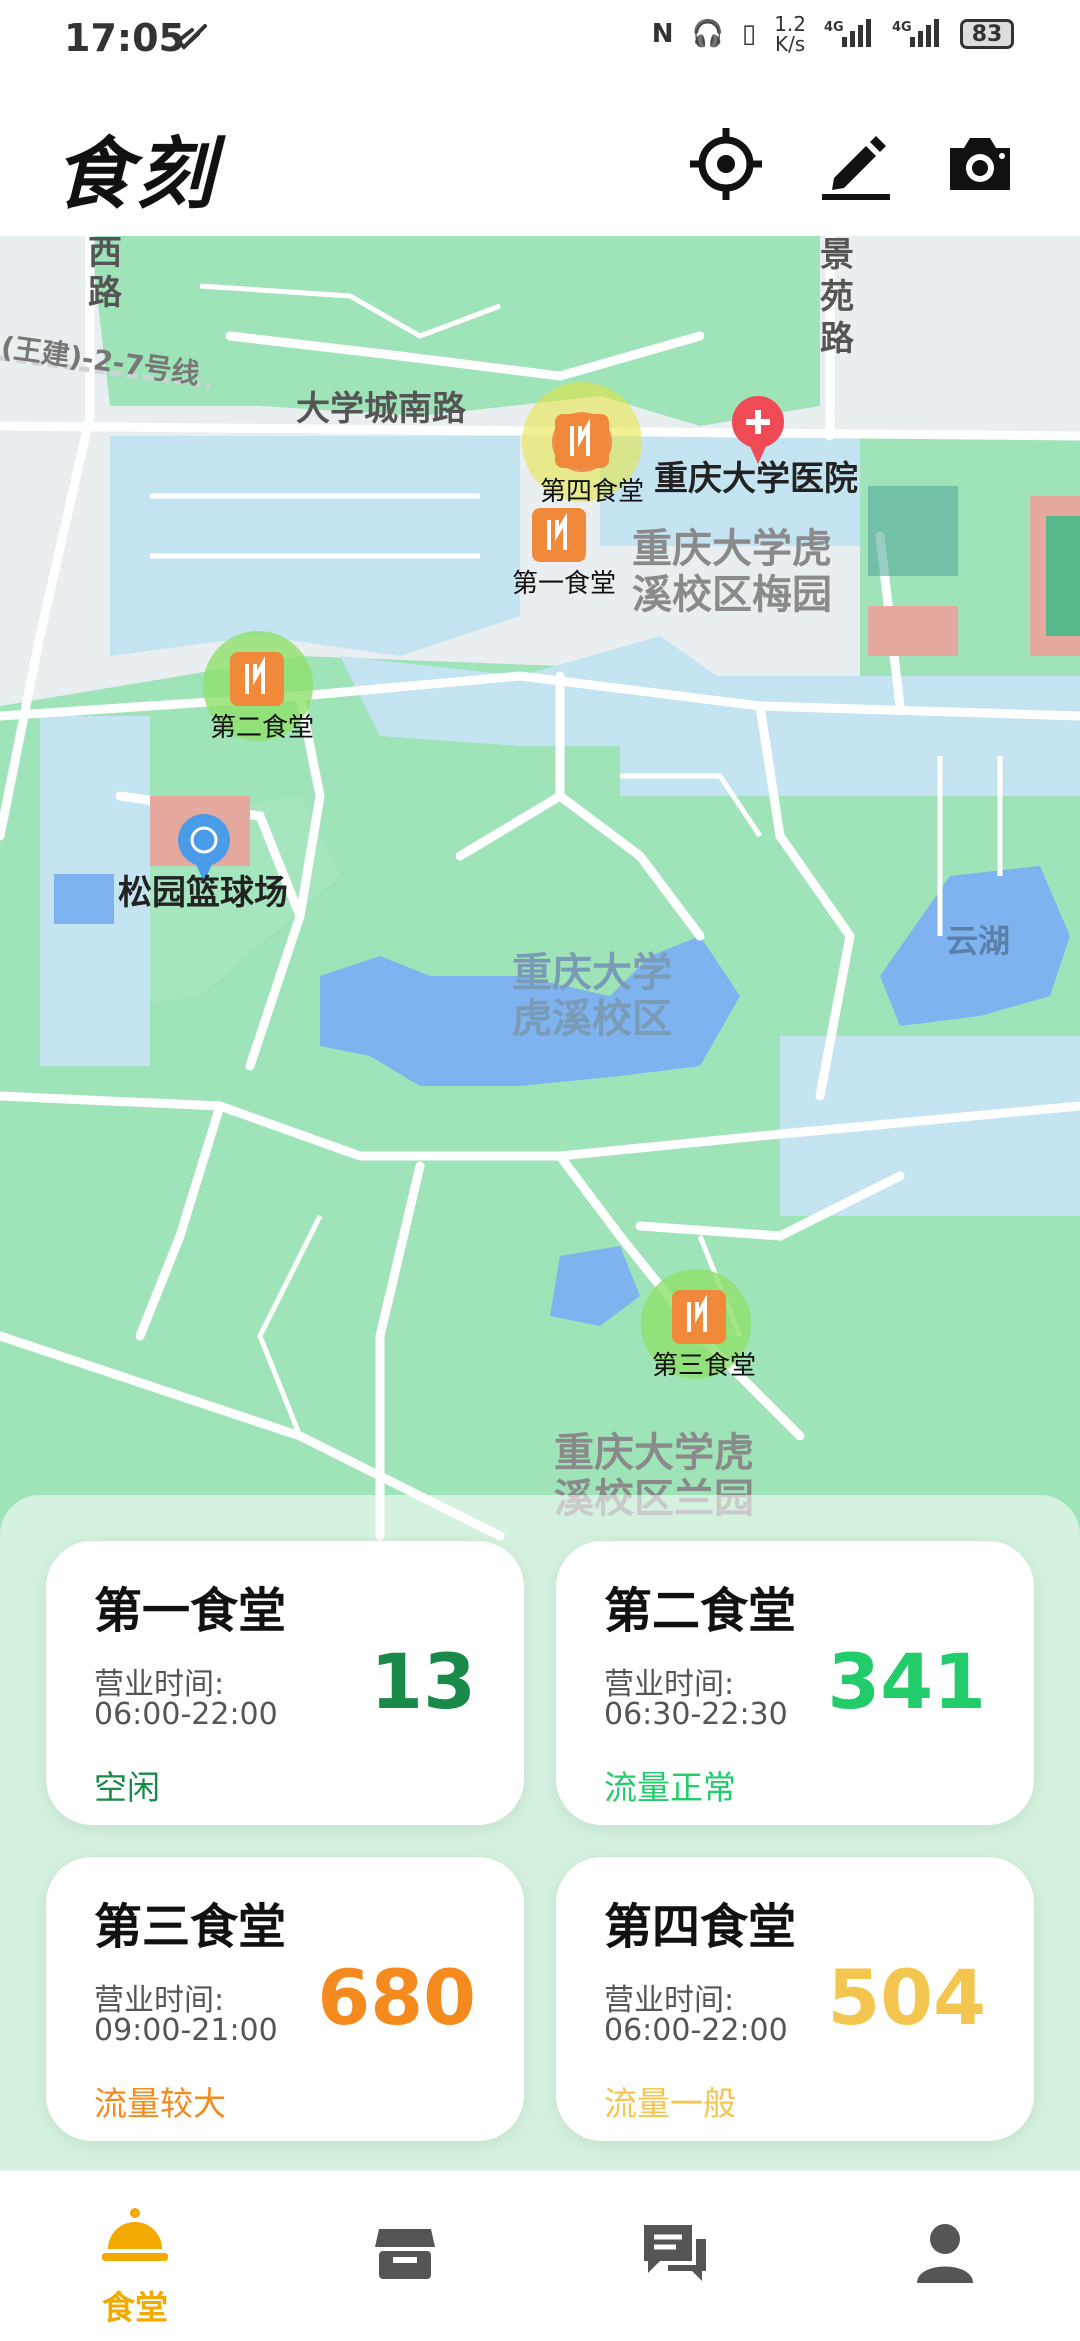 The width and height of the screenshot is (1080, 2341). Describe the element at coordinates (285, 1999) in the screenshot. I see `canteen-card-3: 第三食堂 营业时间: 09:00-21:00 680 流量较大` at that location.